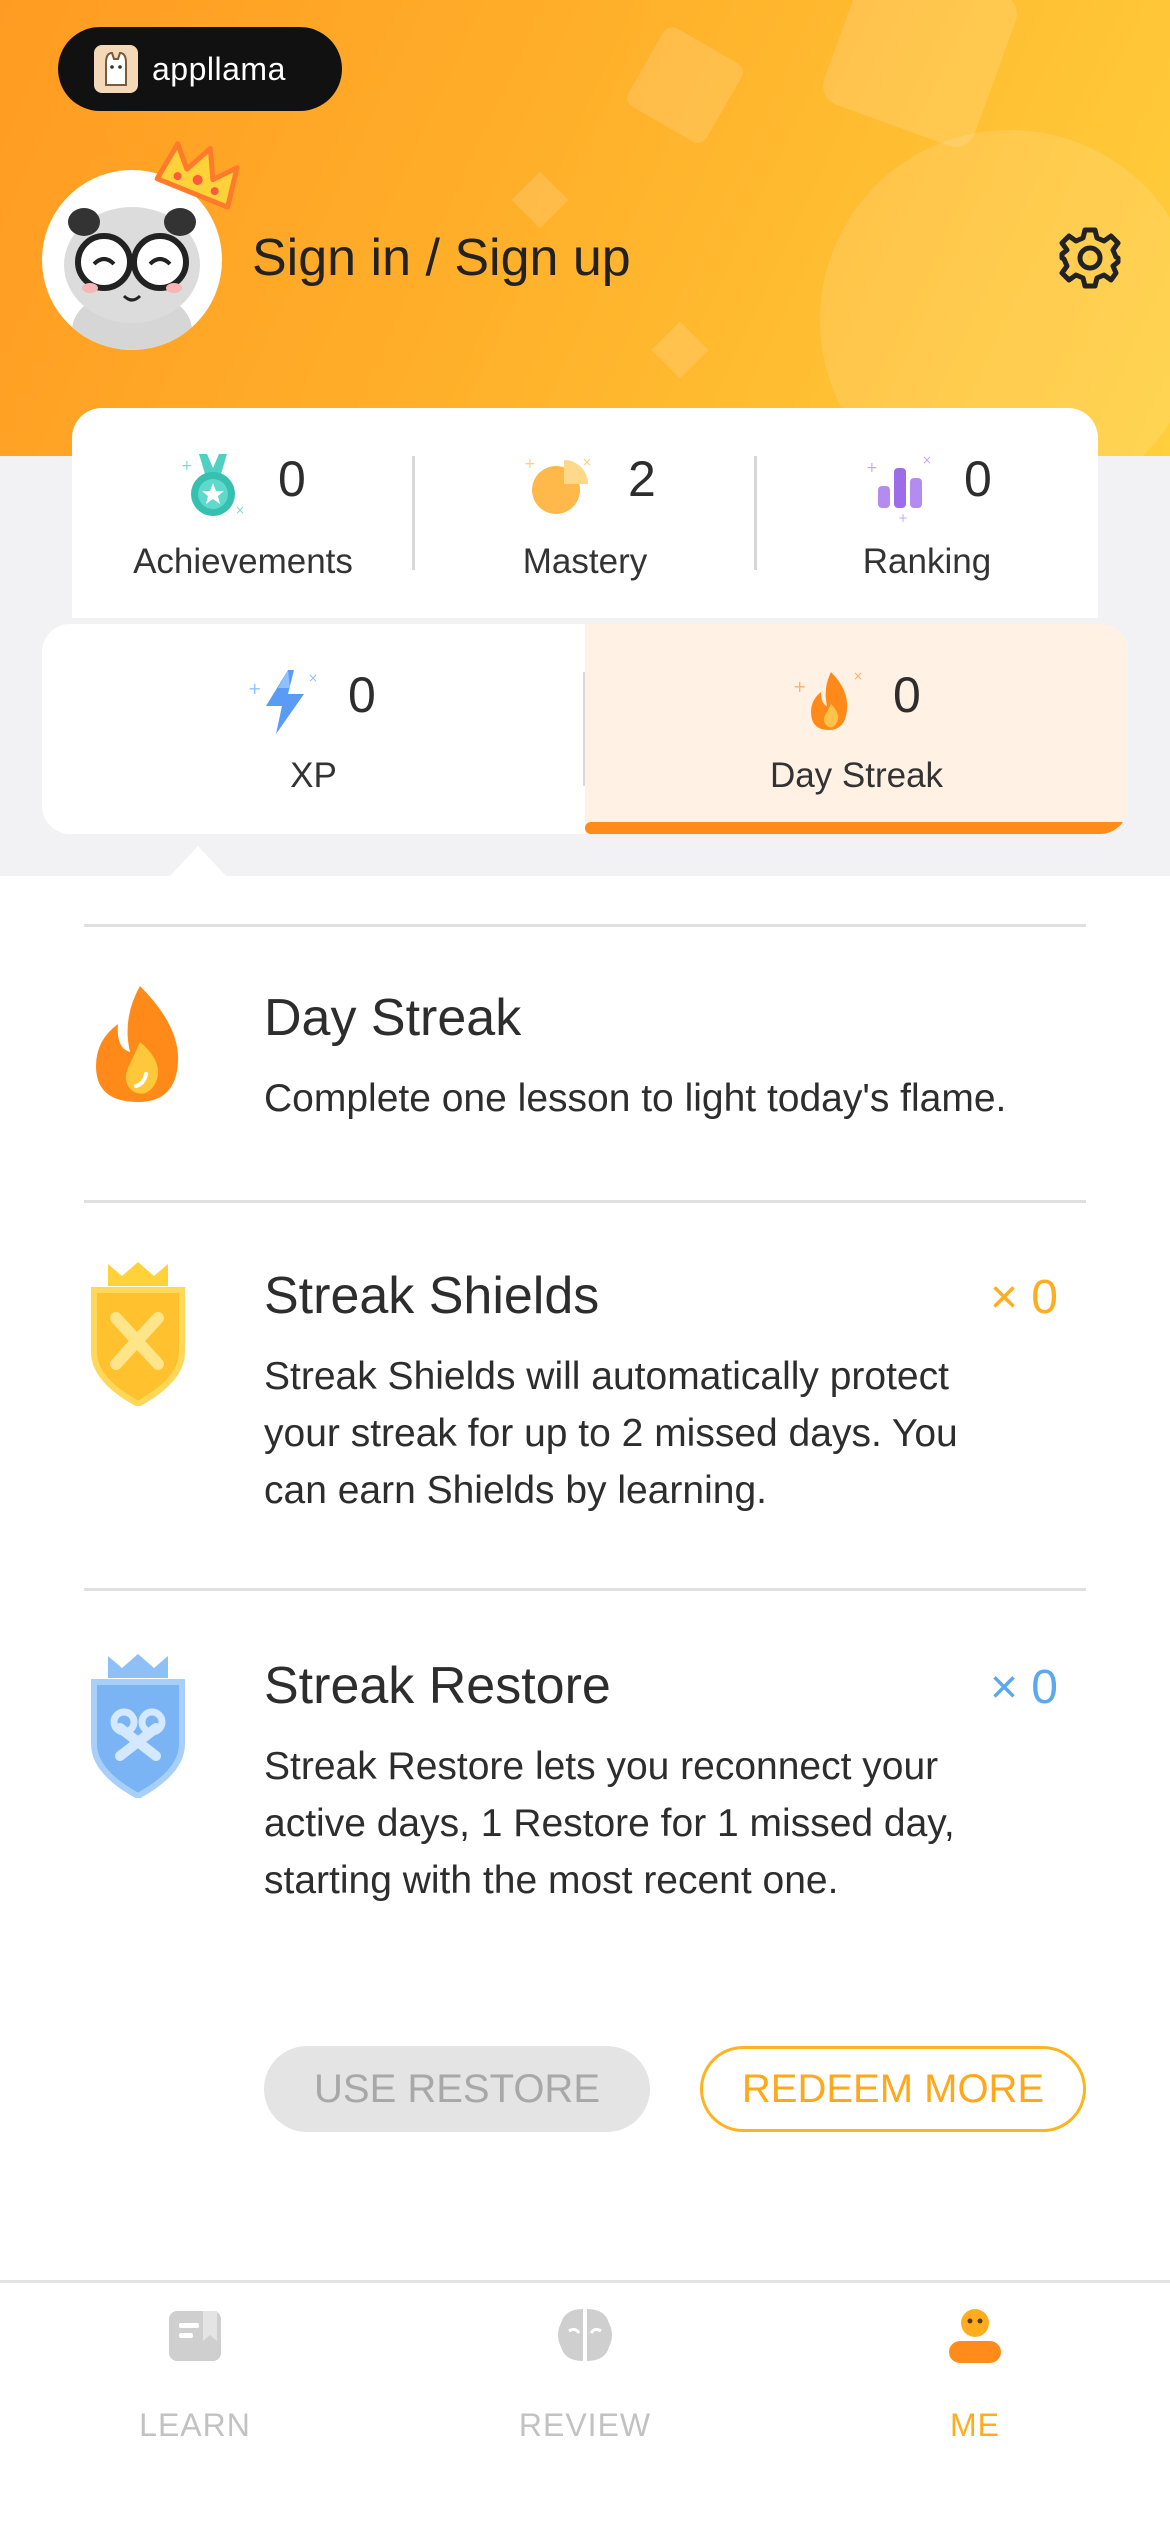 The image size is (1170, 2535). Describe the element at coordinates (1023, 1297) in the screenshot. I see `shields-count: × 0` at that location.